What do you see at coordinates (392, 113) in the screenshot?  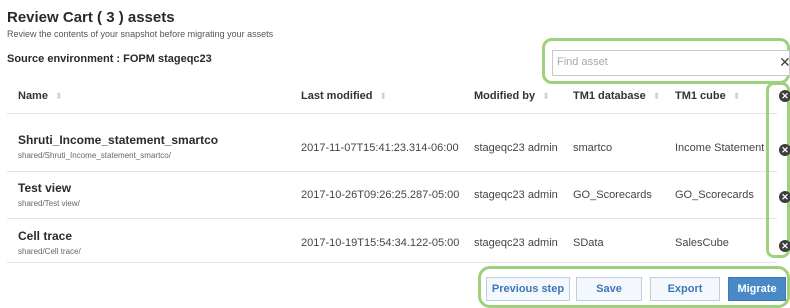 I see `table-header-divider` at bounding box center [392, 113].